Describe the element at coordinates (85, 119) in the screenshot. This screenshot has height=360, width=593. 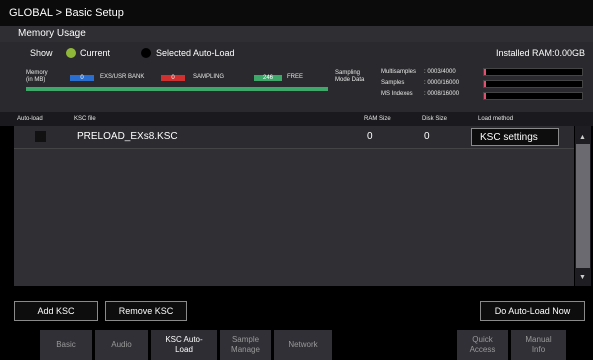
I see `column-ksc-file: KSC file` at that location.